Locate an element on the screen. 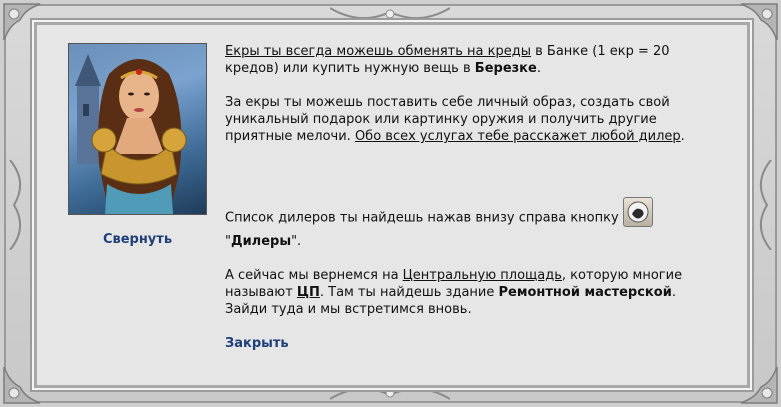 The image size is (781, 407). repair-shop-label: Ремонтной мастерской is located at coordinates (585, 292).